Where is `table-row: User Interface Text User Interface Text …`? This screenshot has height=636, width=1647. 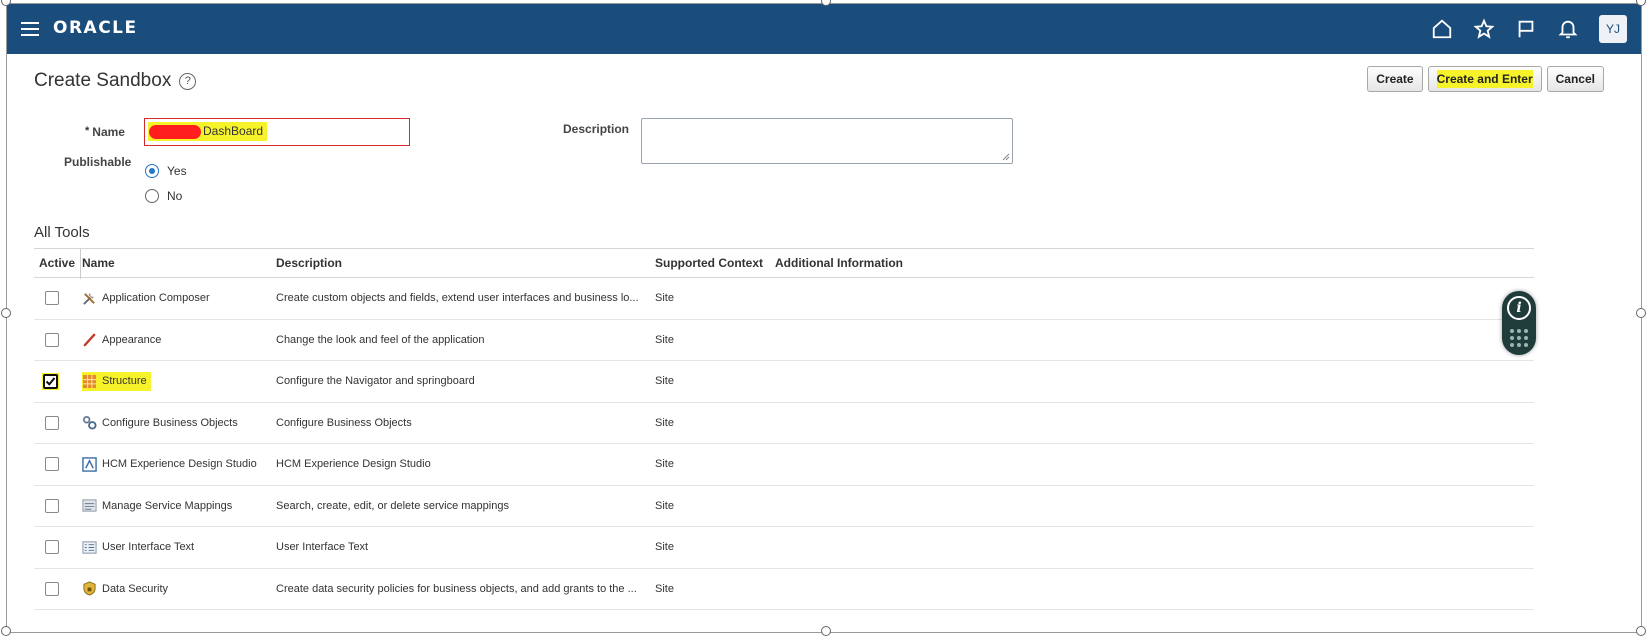
table-row: User Interface Text User Interface Text … is located at coordinates (784, 548).